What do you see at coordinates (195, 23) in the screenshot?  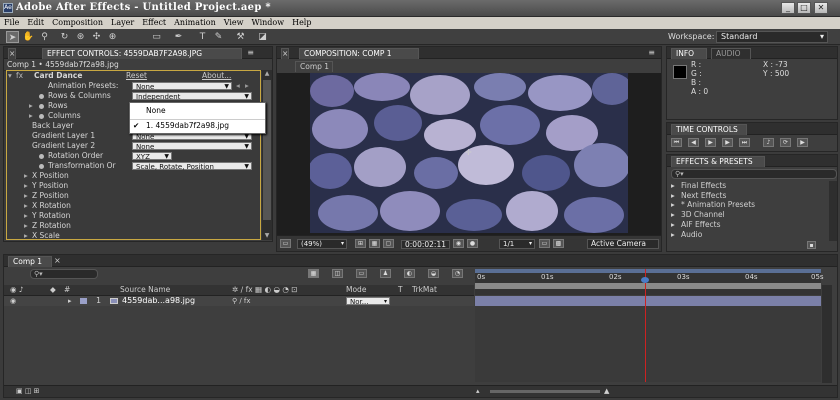 I see `menu-animation: Animation` at bounding box center [195, 23].